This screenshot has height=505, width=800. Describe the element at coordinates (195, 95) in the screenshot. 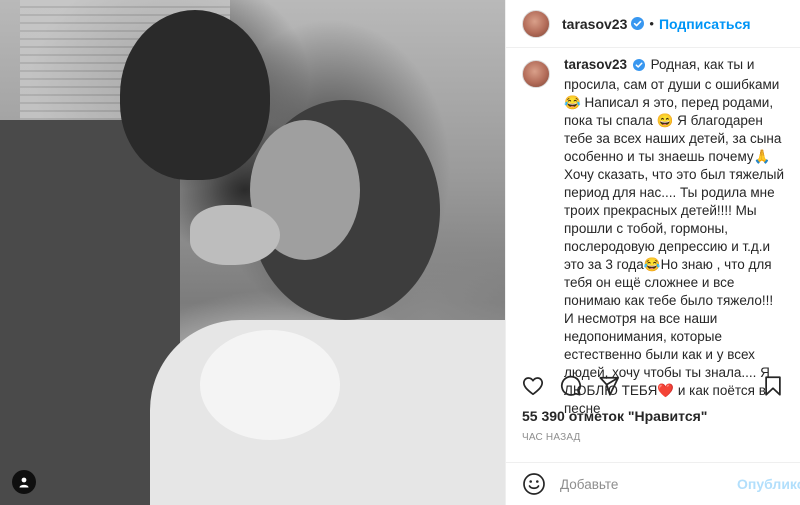

I see `photo-man-head` at that location.